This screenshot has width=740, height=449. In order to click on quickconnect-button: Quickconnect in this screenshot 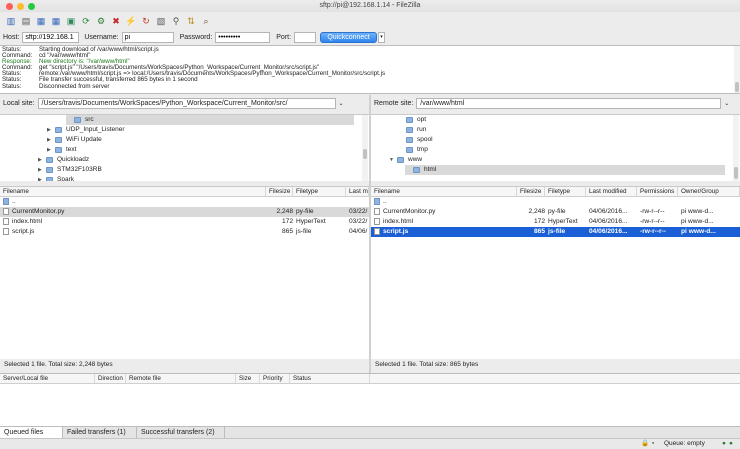, I will do `click(349, 37)`.